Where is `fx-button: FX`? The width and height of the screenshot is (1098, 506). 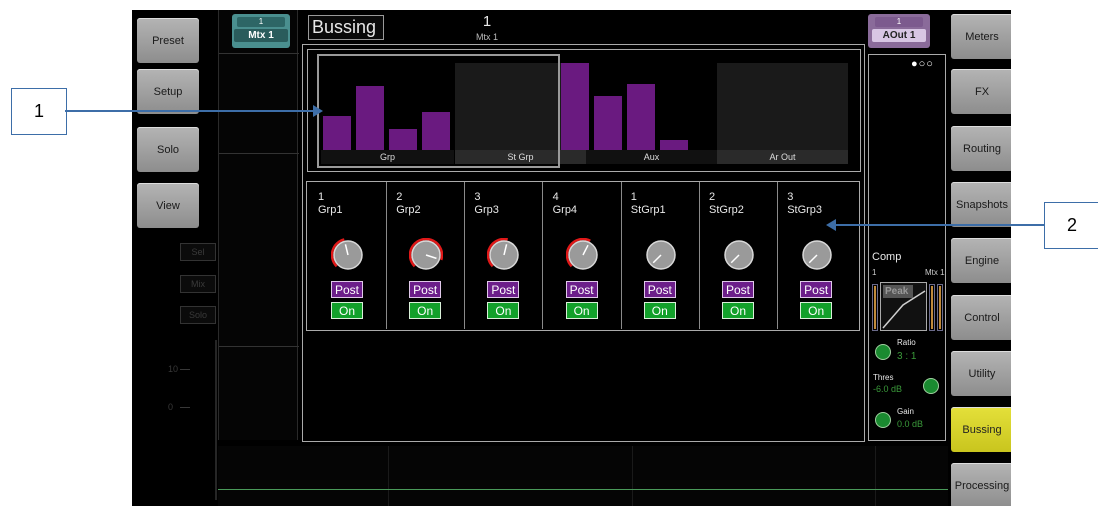
fx-button: FX is located at coordinates (981, 91).